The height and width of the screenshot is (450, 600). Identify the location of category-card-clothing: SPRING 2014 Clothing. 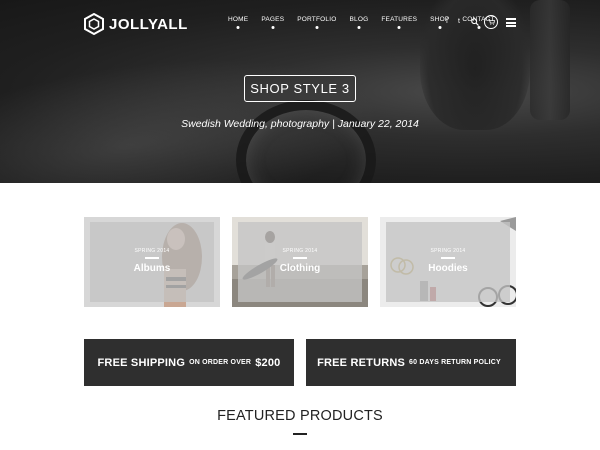
(300, 262).